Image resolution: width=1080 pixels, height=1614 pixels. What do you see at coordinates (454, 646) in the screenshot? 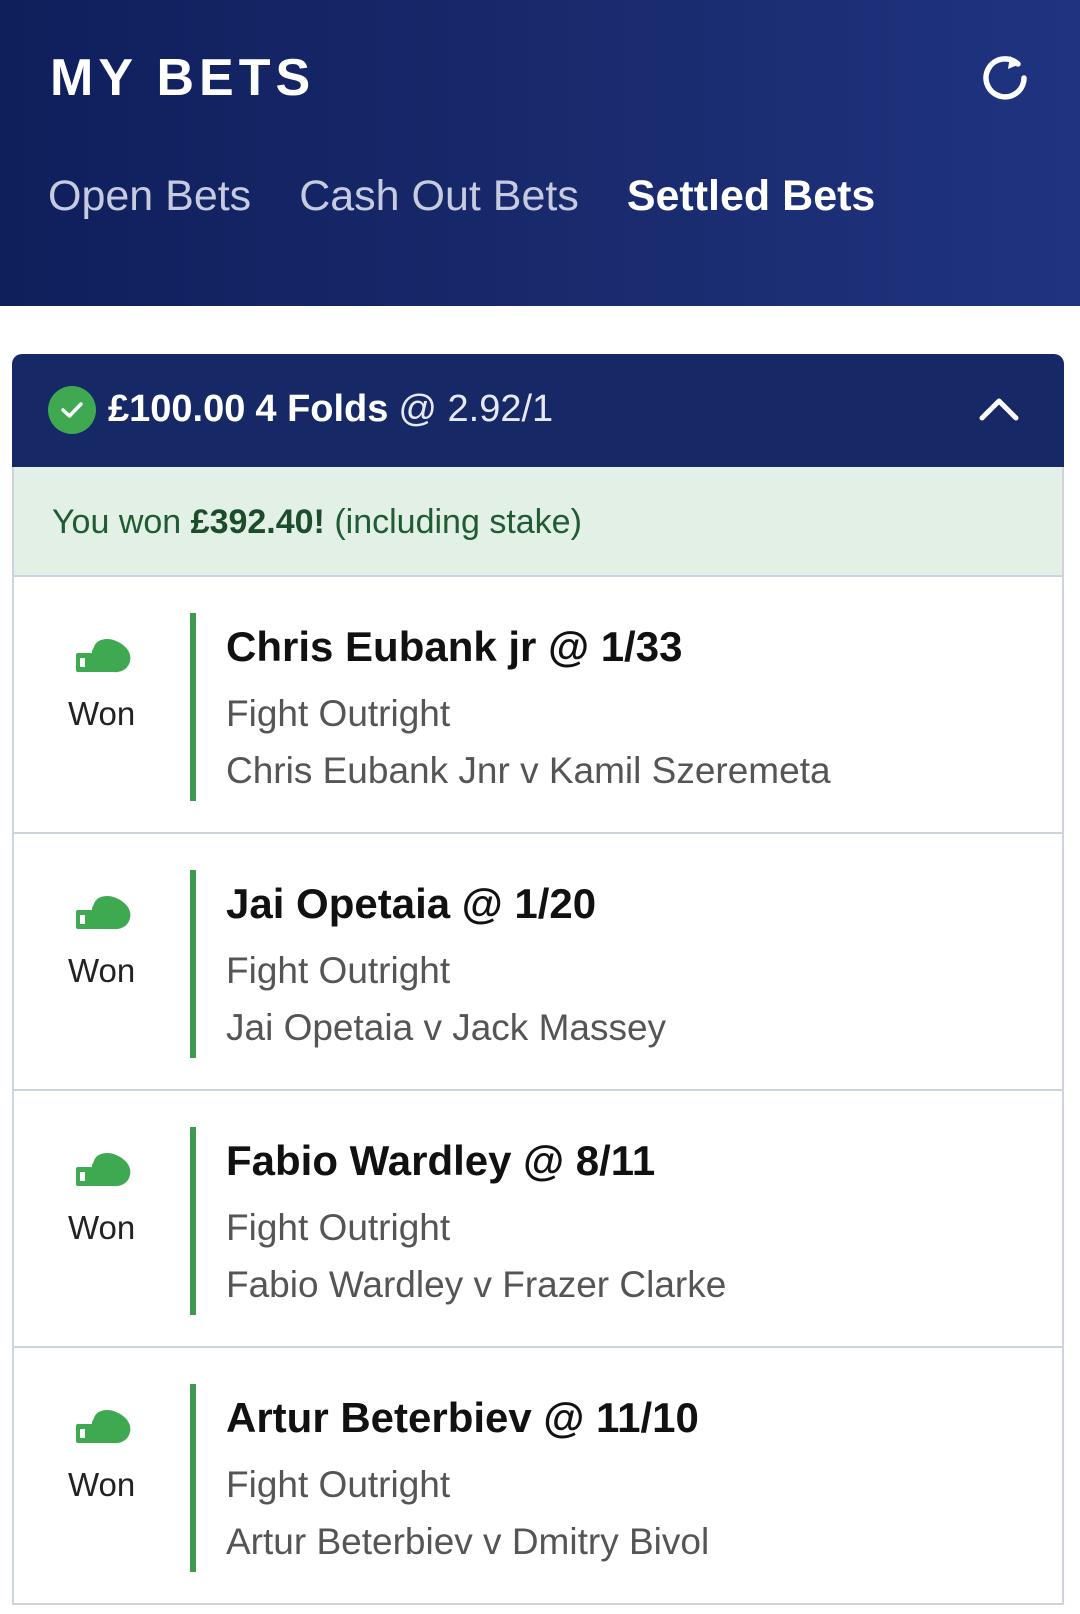
I see `leg-selection: Chris Eubank jr @ 1/33` at bounding box center [454, 646].